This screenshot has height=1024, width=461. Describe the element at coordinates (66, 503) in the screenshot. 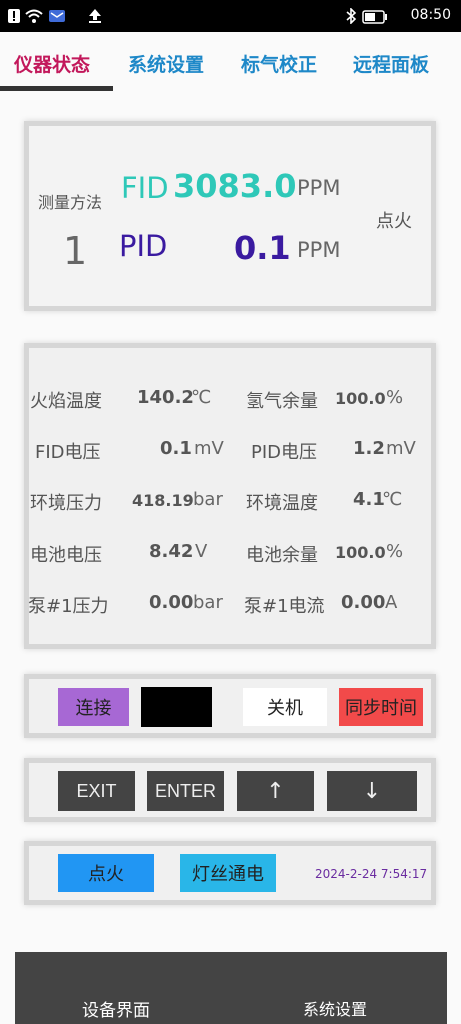

I see `env-pressure-label: 环境压力` at that location.